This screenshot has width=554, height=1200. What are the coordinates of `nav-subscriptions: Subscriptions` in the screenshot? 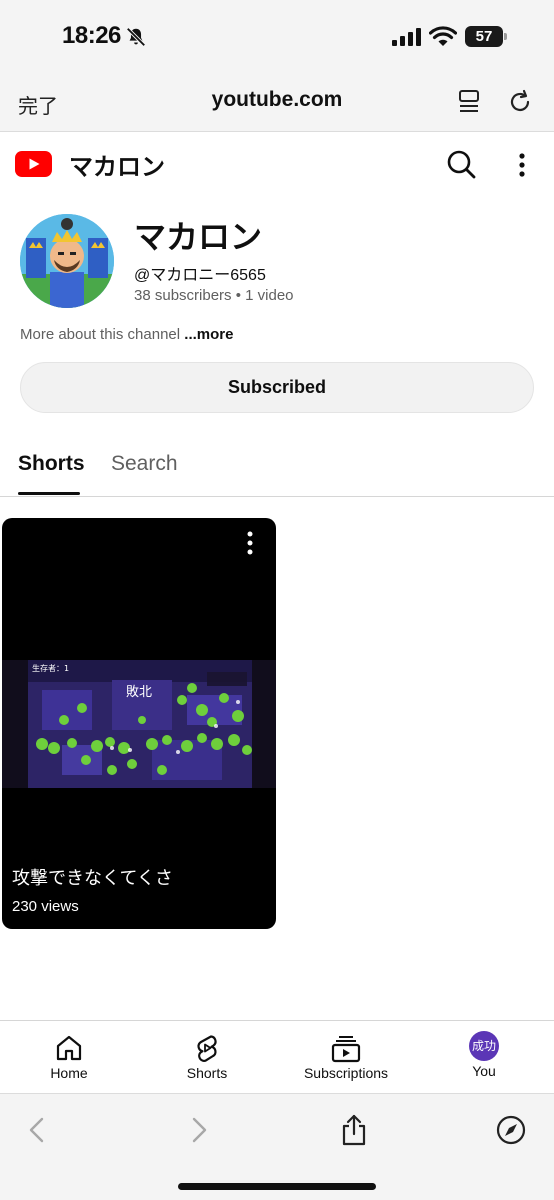 It's located at (346, 1057).